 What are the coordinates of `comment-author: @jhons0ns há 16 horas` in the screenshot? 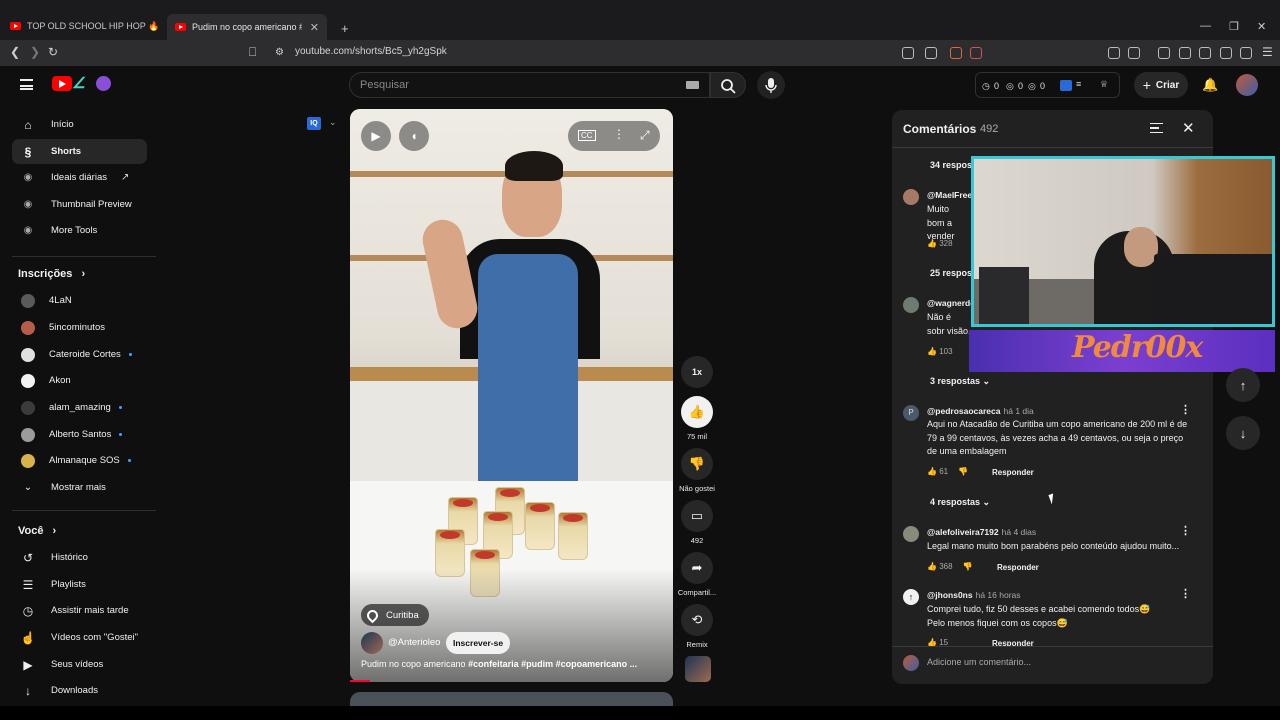 It's located at (974, 595).